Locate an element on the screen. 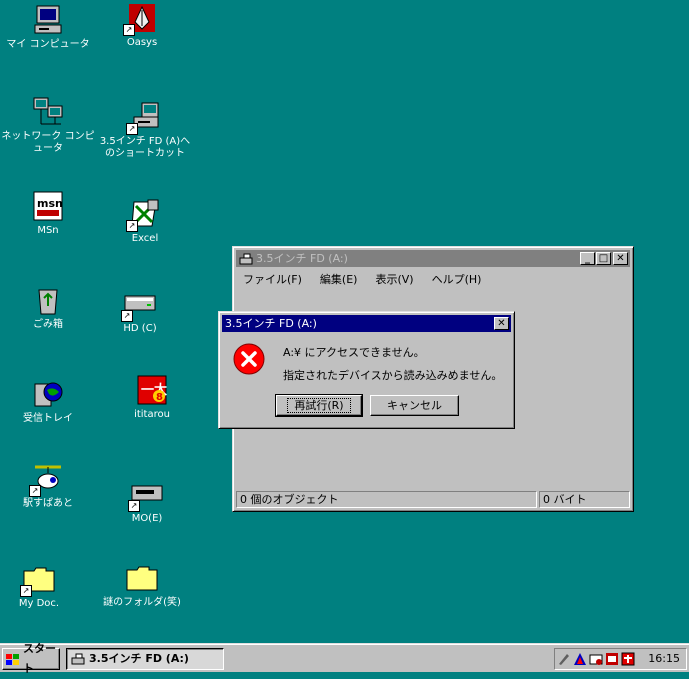 This screenshot has height=679, width=689. folder-icon is located at coordinates (142, 578).